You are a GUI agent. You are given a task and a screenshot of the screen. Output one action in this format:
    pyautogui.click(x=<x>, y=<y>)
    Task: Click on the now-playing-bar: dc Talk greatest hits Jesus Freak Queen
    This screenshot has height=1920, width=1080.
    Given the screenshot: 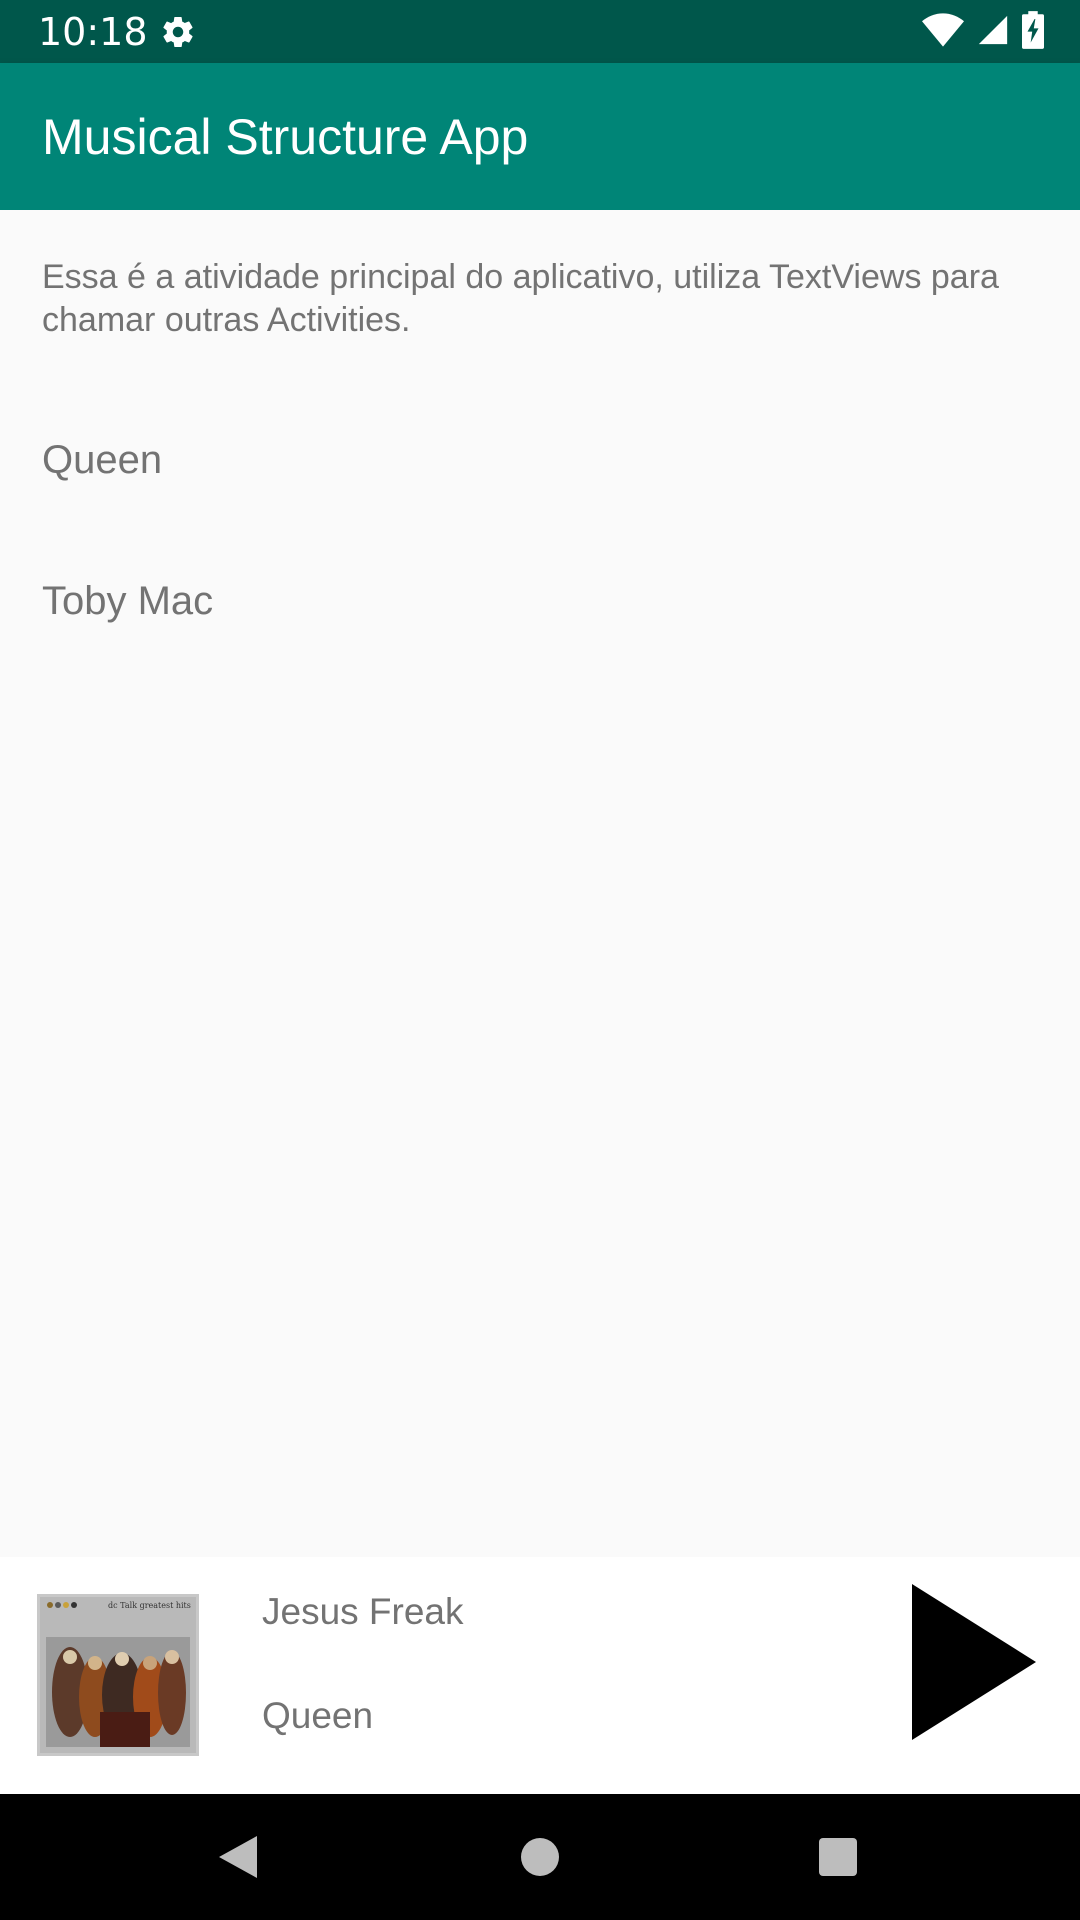 What is the action you would take?
    pyautogui.click(x=540, y=1675)
    